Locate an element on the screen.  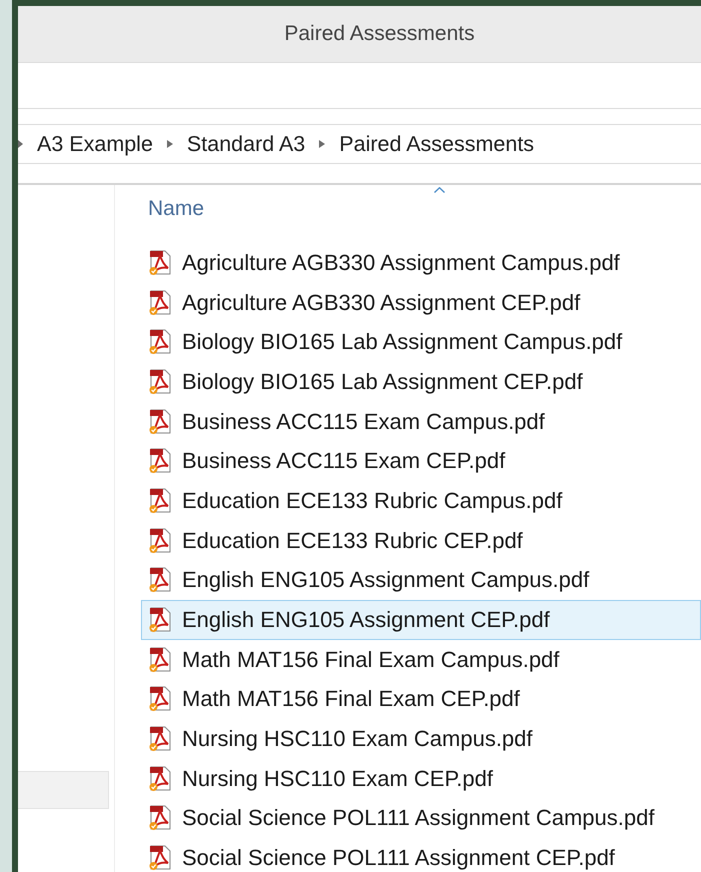
breadcrumb-item: Standard A3 is located at coordinates (246, 144).